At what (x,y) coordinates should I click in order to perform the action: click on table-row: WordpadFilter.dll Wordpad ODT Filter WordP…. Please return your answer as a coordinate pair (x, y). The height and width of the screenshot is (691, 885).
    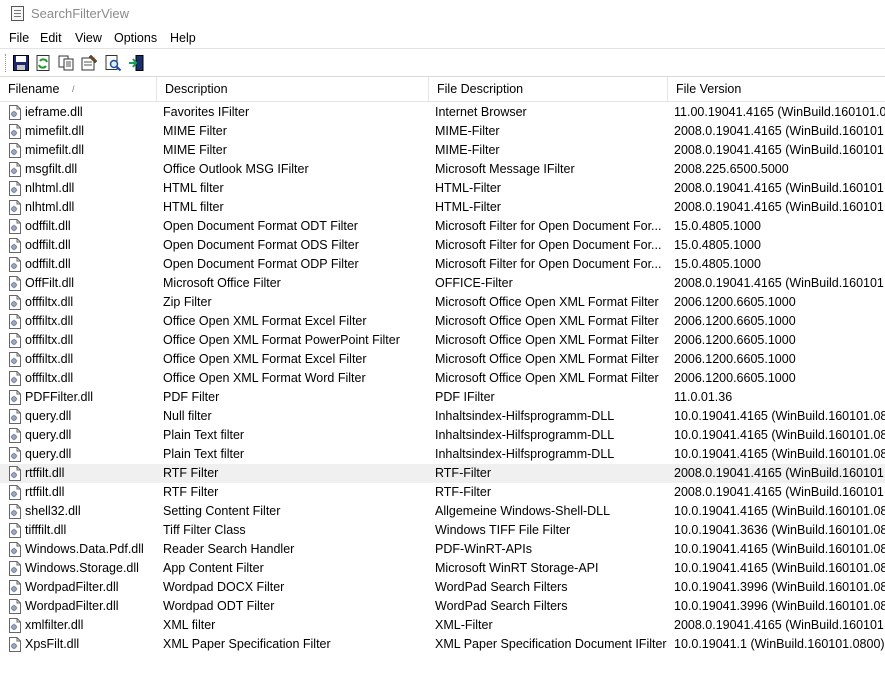
    Looking at the image, I should click on (442, 606).